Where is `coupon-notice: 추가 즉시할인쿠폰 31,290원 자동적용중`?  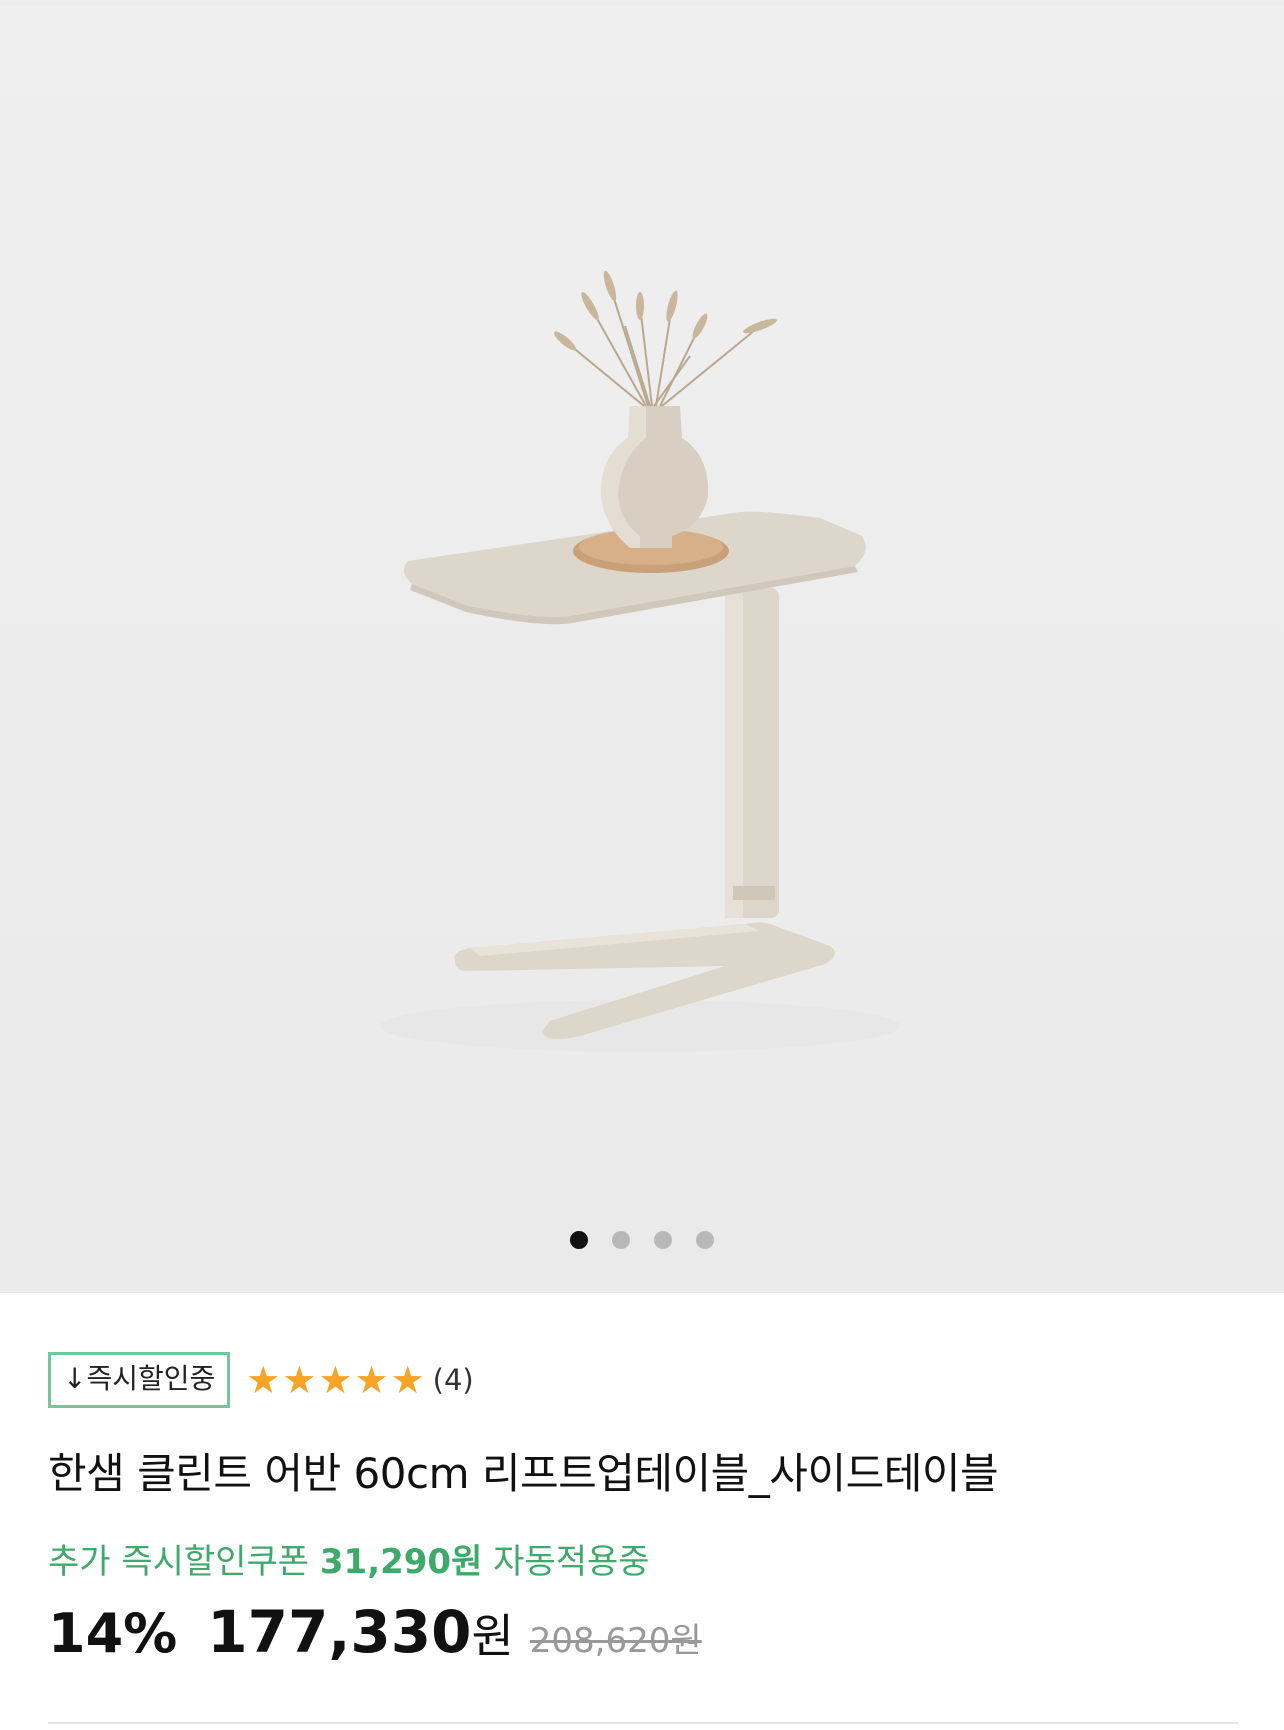
coupon-notice: 추가 즉시할인쿠폰 31,290원 자동적용중 is located at coordinates (643, 1562).